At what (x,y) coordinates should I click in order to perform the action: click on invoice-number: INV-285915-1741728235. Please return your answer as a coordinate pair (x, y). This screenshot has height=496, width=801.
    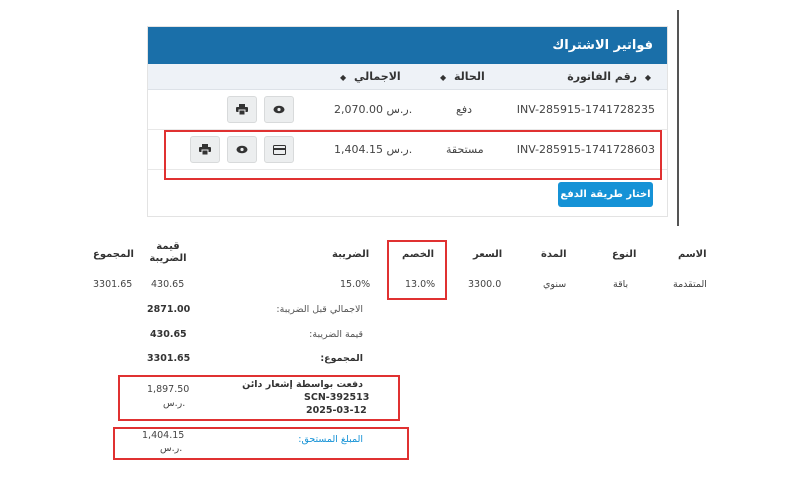
    Looking at the image, I should click on (585, 109).